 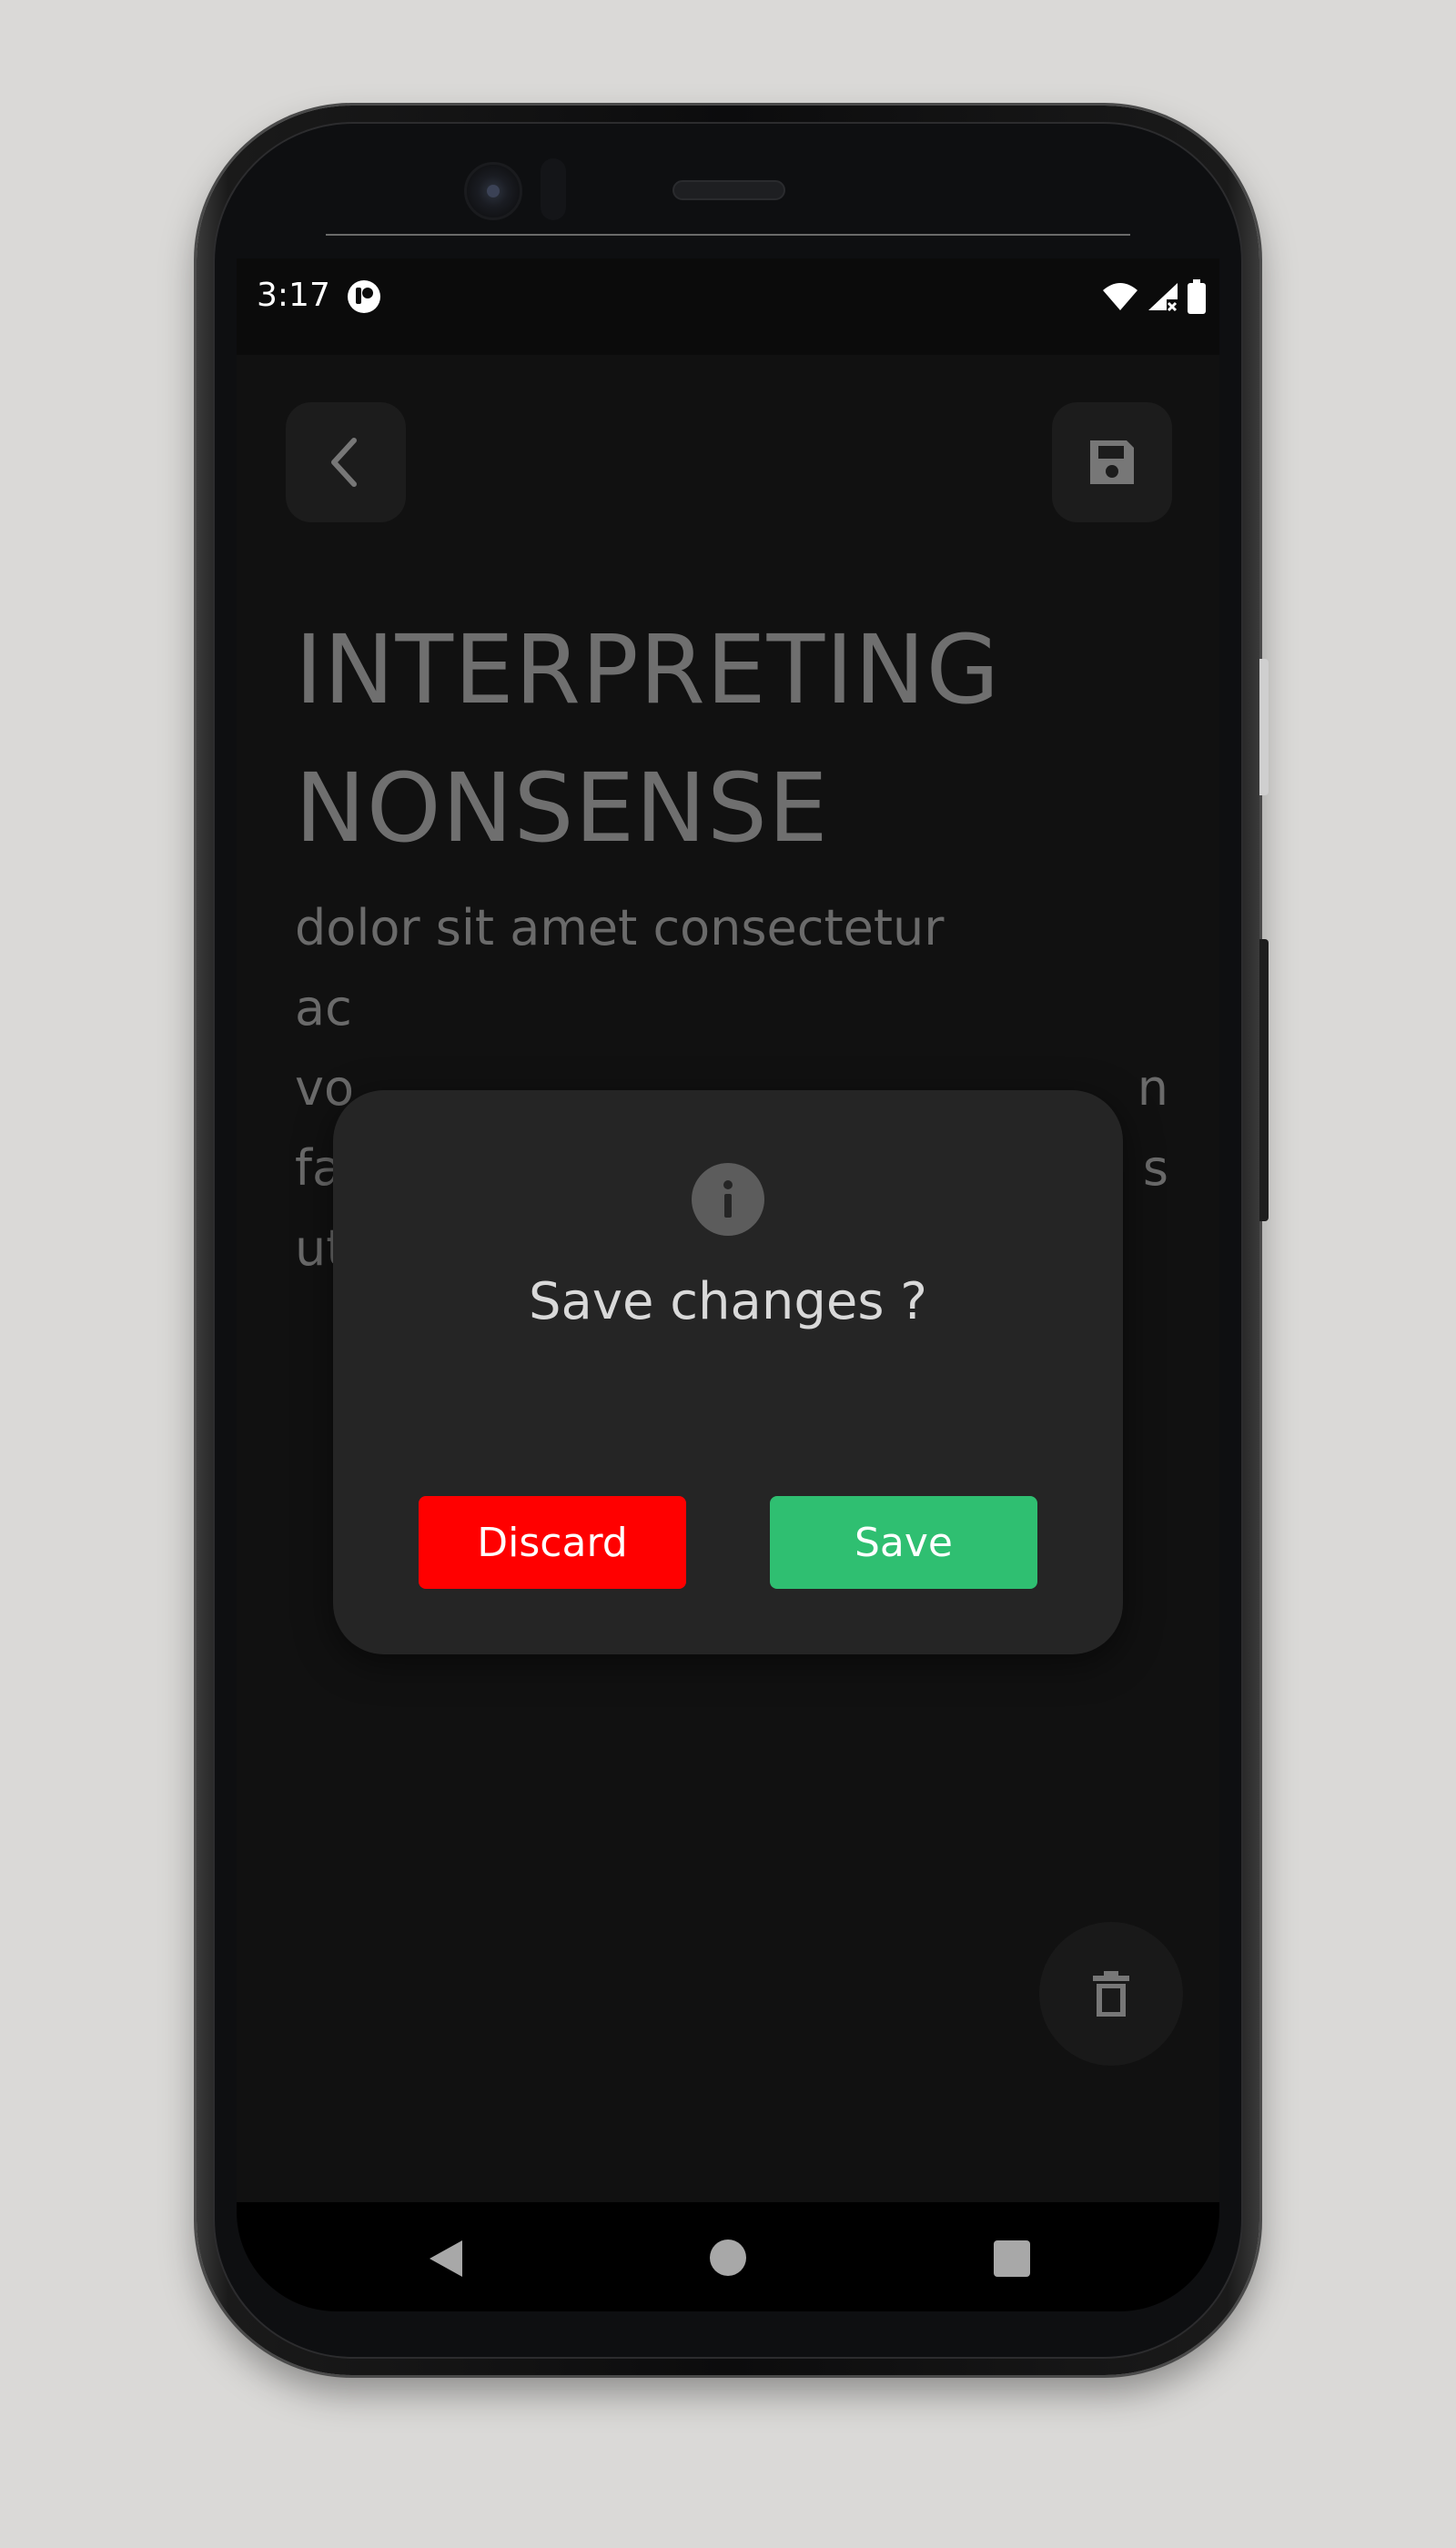 What do you see at coordinates (562, 809) in the screenshot?
I see `note-title-line: NONSENSE` at bounding box center [562, 809].